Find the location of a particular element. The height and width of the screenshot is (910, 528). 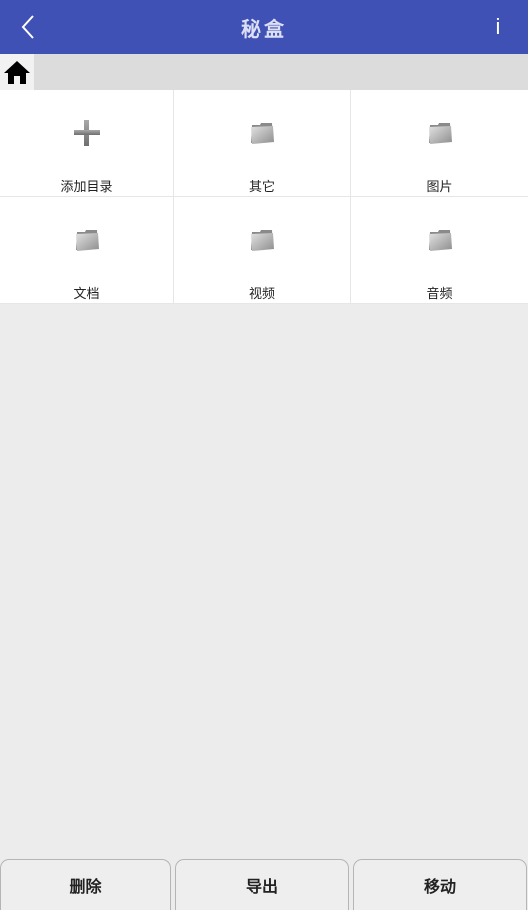

breadcrumb is located at coordinates (264, 72).